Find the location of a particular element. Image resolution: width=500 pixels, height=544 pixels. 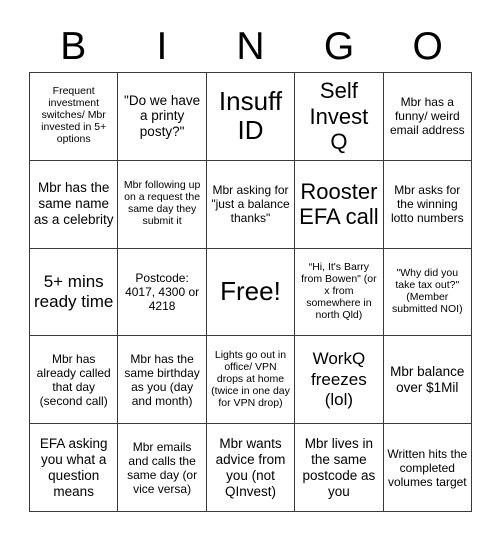

bingo-cell-label: Mbr has a funny/ weird email address is located at coordinates (427, 116).